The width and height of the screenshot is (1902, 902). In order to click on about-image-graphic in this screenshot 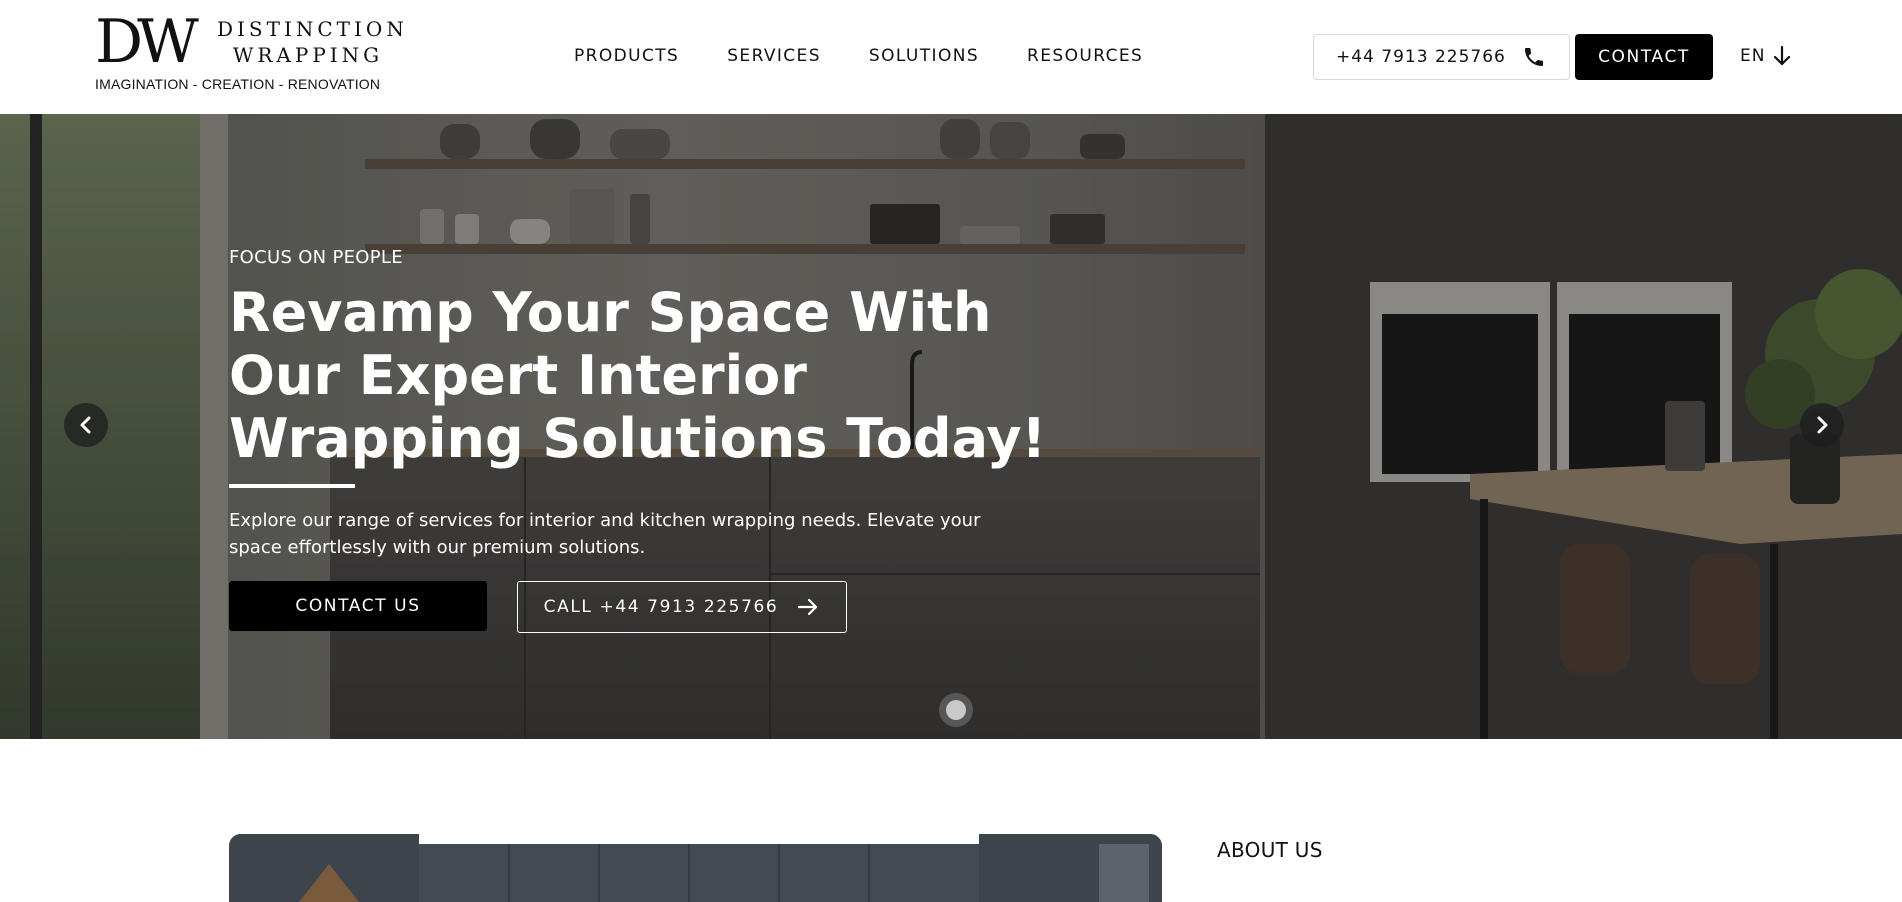, I will do `click(695, 868)`.